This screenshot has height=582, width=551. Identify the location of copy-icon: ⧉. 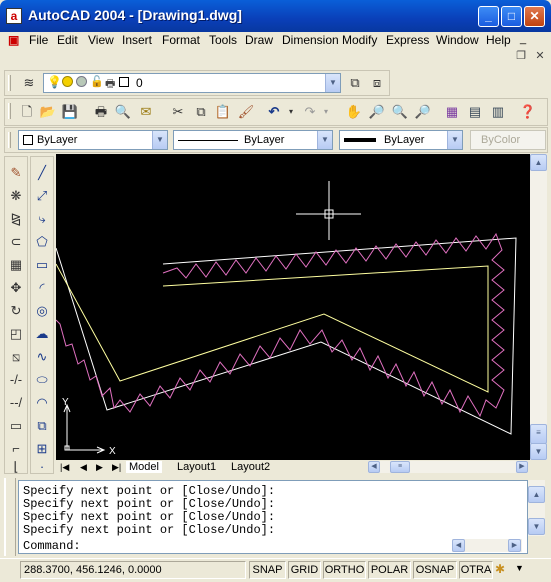
(201, 112).